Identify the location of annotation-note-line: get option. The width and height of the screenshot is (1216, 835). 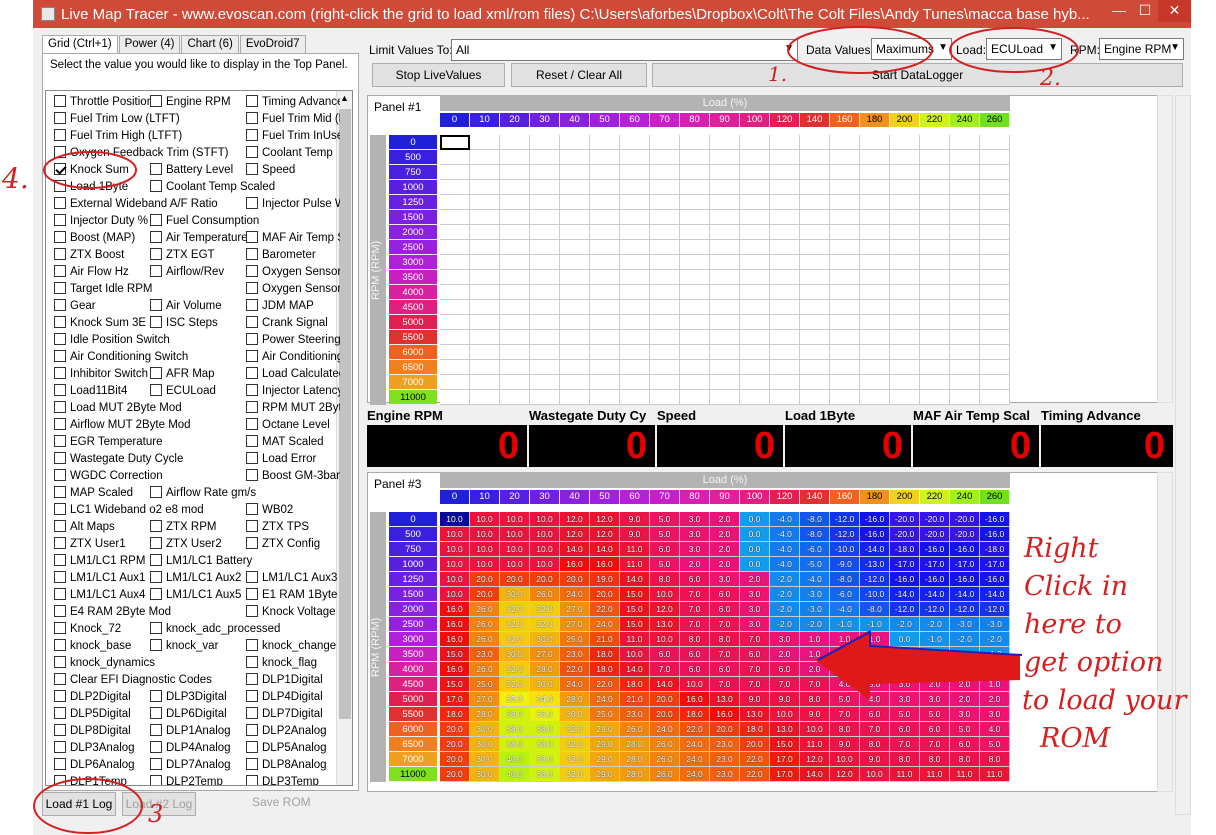
(1094, 662).